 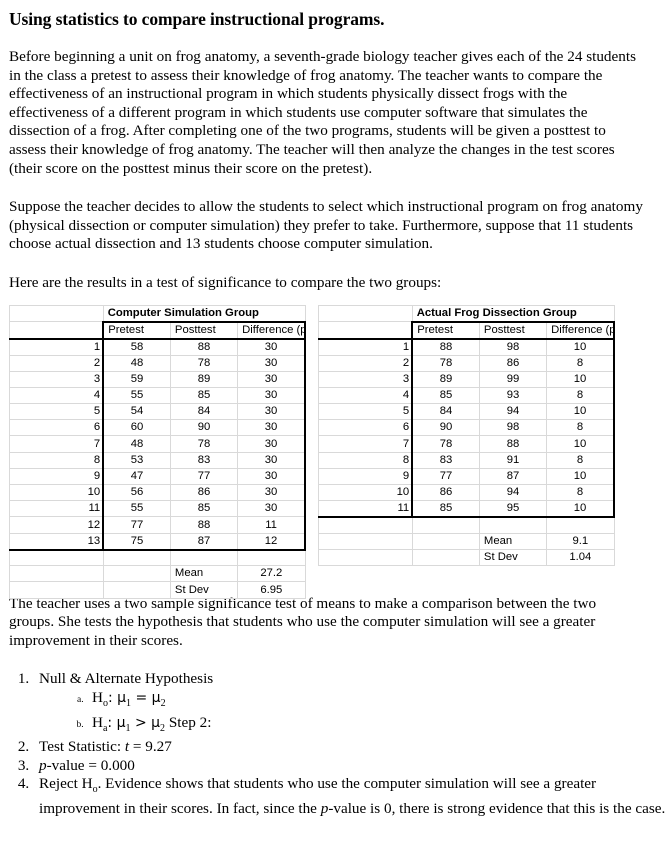 What do you see at coordinates (204, 460) in the screenshot?
I see `cell-posttest: 83` at bounding box center [204, 460].